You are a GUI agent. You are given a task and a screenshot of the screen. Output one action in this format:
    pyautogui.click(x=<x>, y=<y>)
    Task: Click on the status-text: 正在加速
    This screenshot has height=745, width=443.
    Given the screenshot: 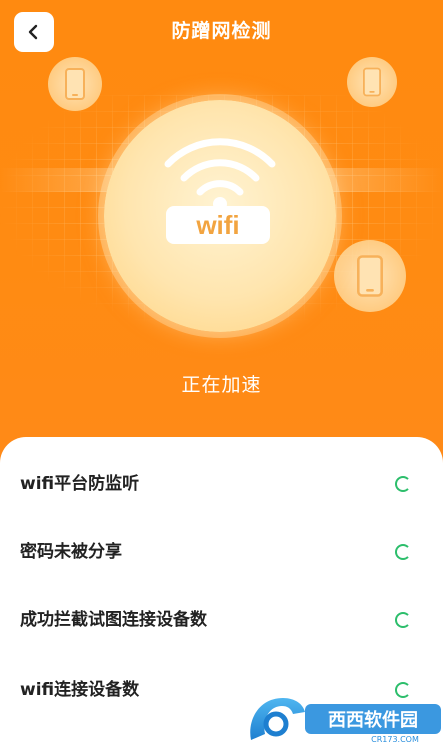 What is the action you would take?
    pyautogui.click(x=221, y=385)
    